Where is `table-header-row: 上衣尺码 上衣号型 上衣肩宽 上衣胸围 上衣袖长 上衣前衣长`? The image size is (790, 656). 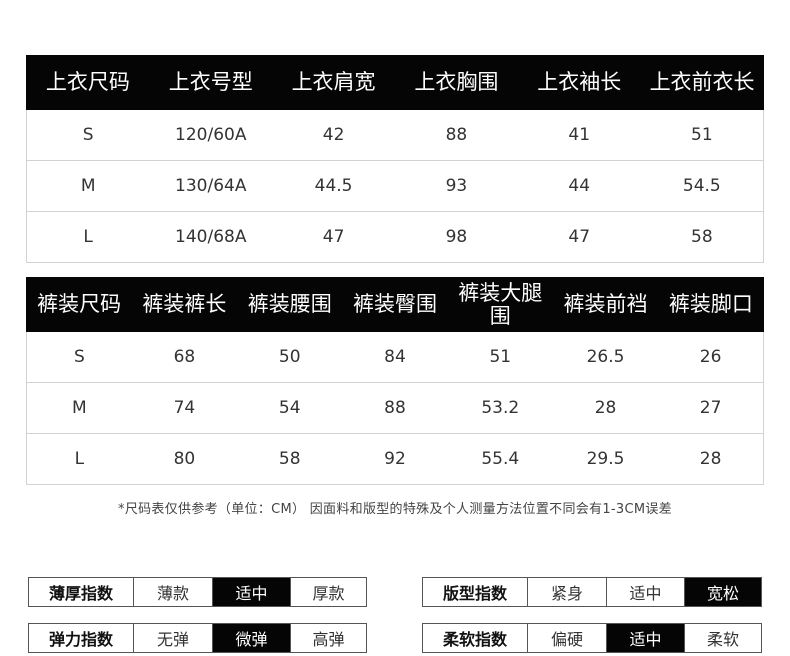
table-header-row: 上衣尺码 上衣号型 上衣肩宽 上衣胸围 上衣袖长 上衣前衣长 is located at coordinates (395, 82).